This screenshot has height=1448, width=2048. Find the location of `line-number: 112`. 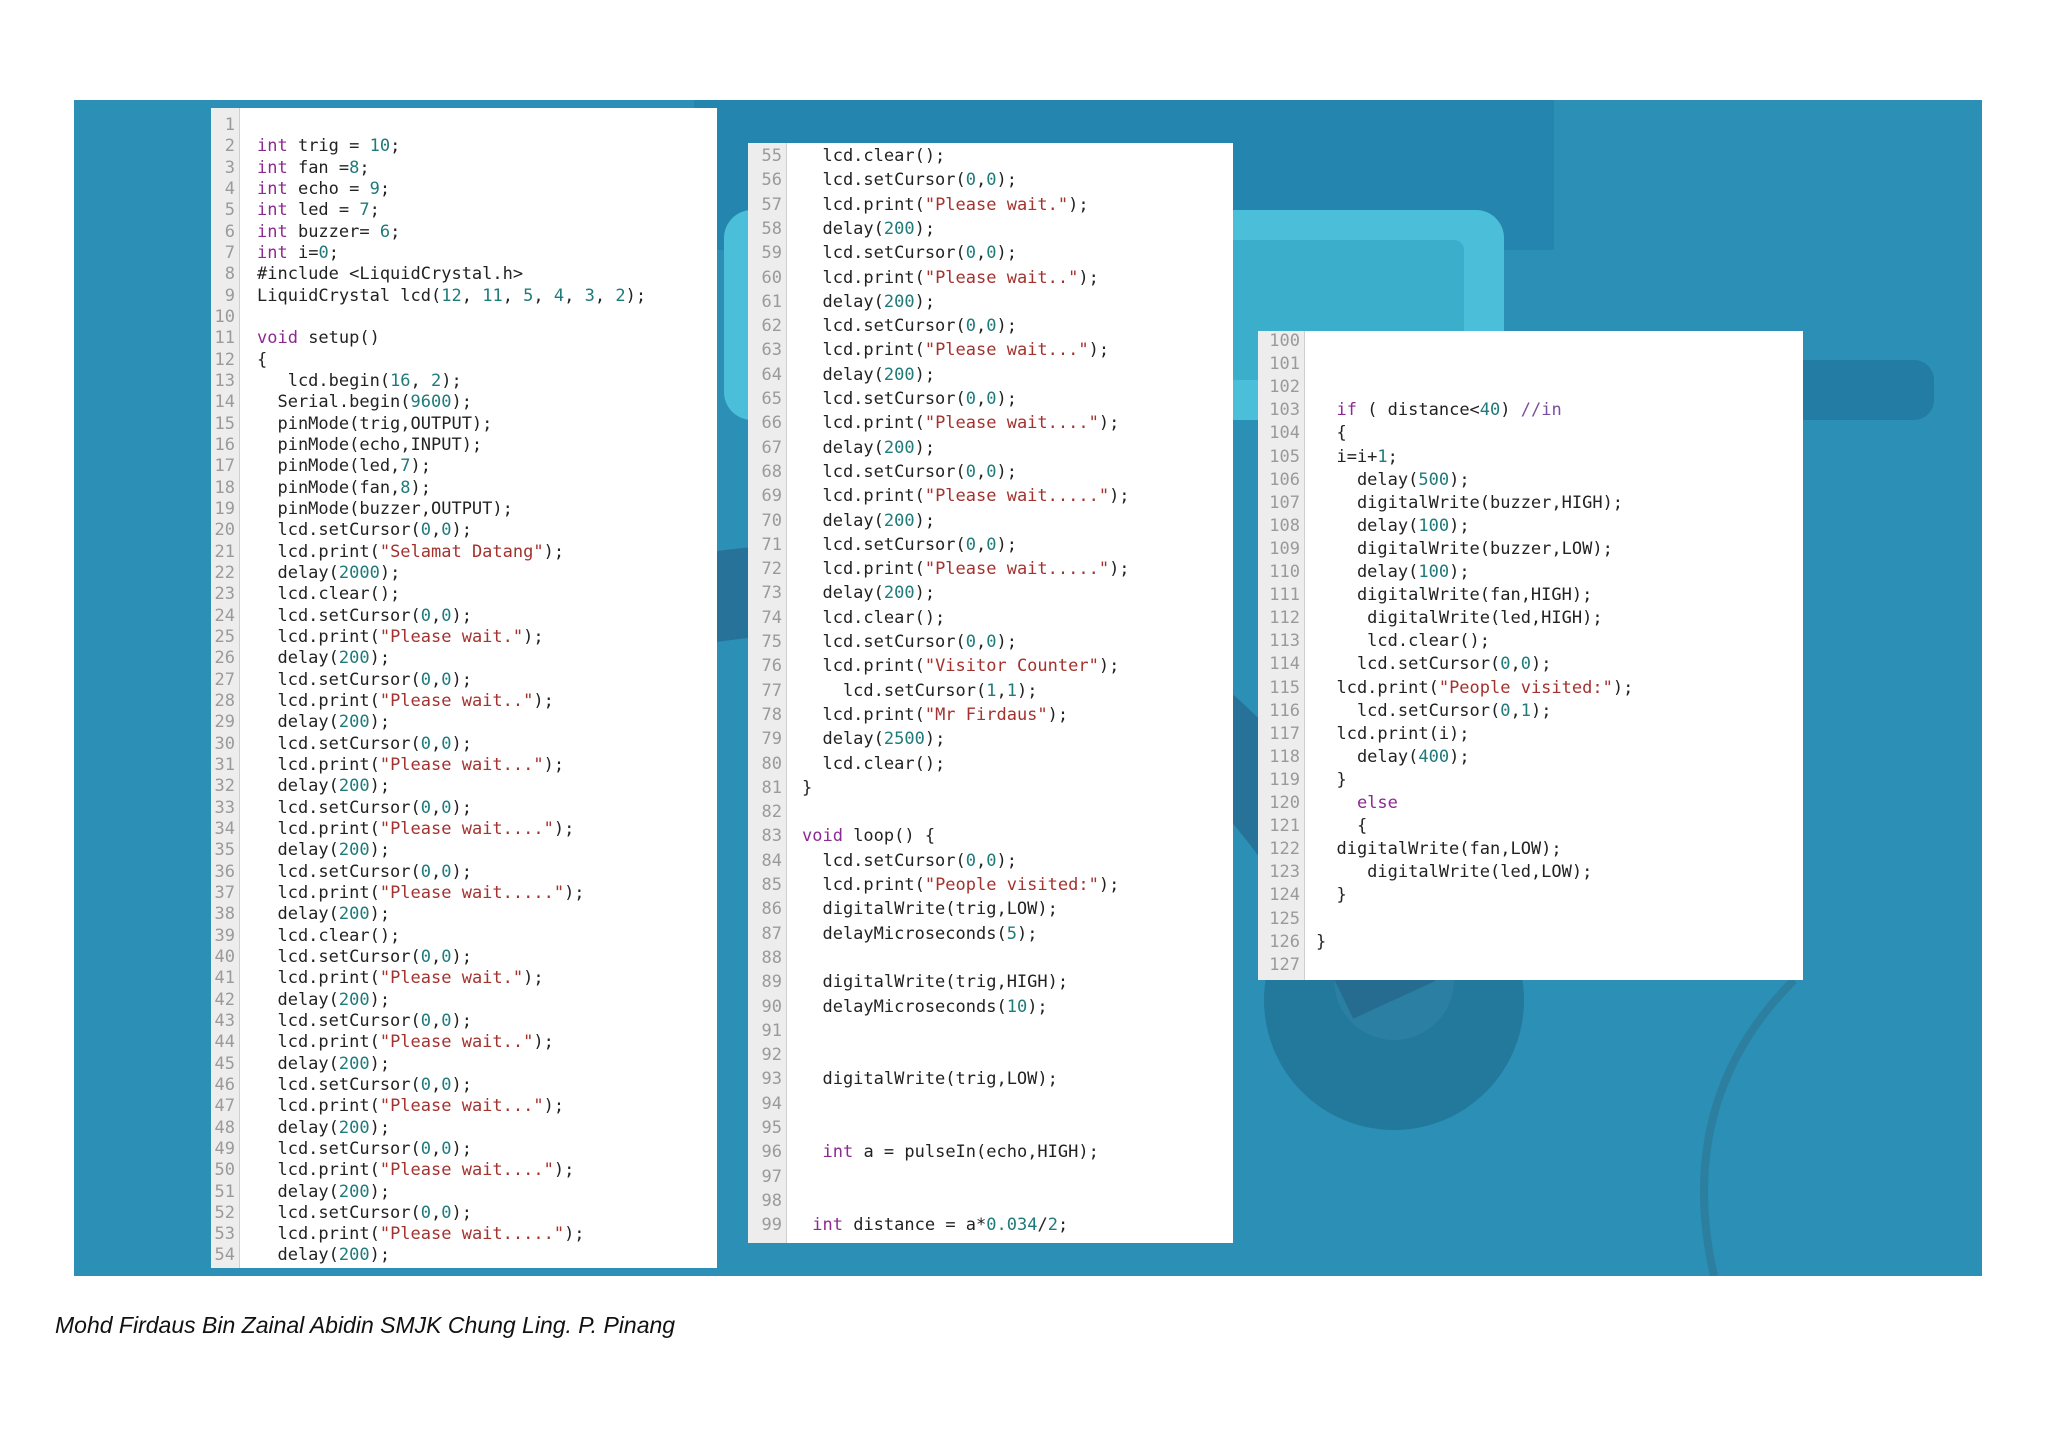

line-number: 112 is located at coordinates (1284, 618).